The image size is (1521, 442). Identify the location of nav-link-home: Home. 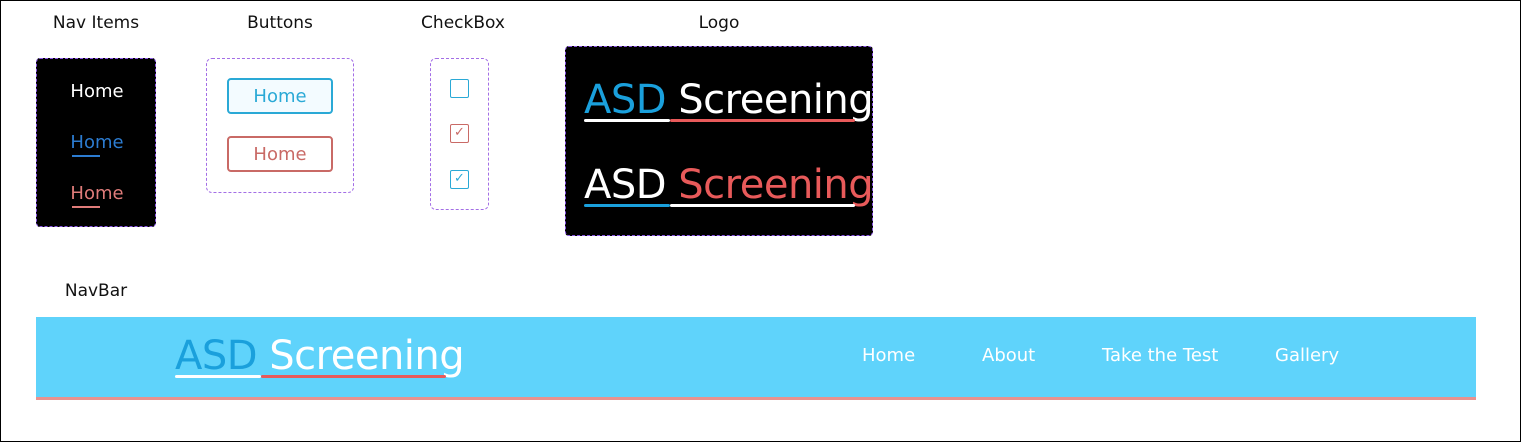
(888, 355).